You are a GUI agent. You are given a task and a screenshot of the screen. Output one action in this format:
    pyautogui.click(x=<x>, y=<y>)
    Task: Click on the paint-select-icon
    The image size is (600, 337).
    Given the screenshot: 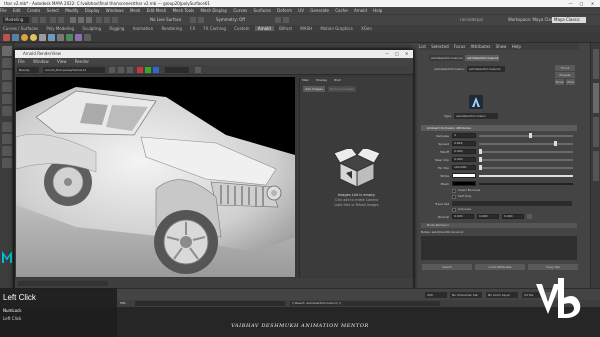 What is the action you would take?
    pyautogui.click(x=7, y=75)
    